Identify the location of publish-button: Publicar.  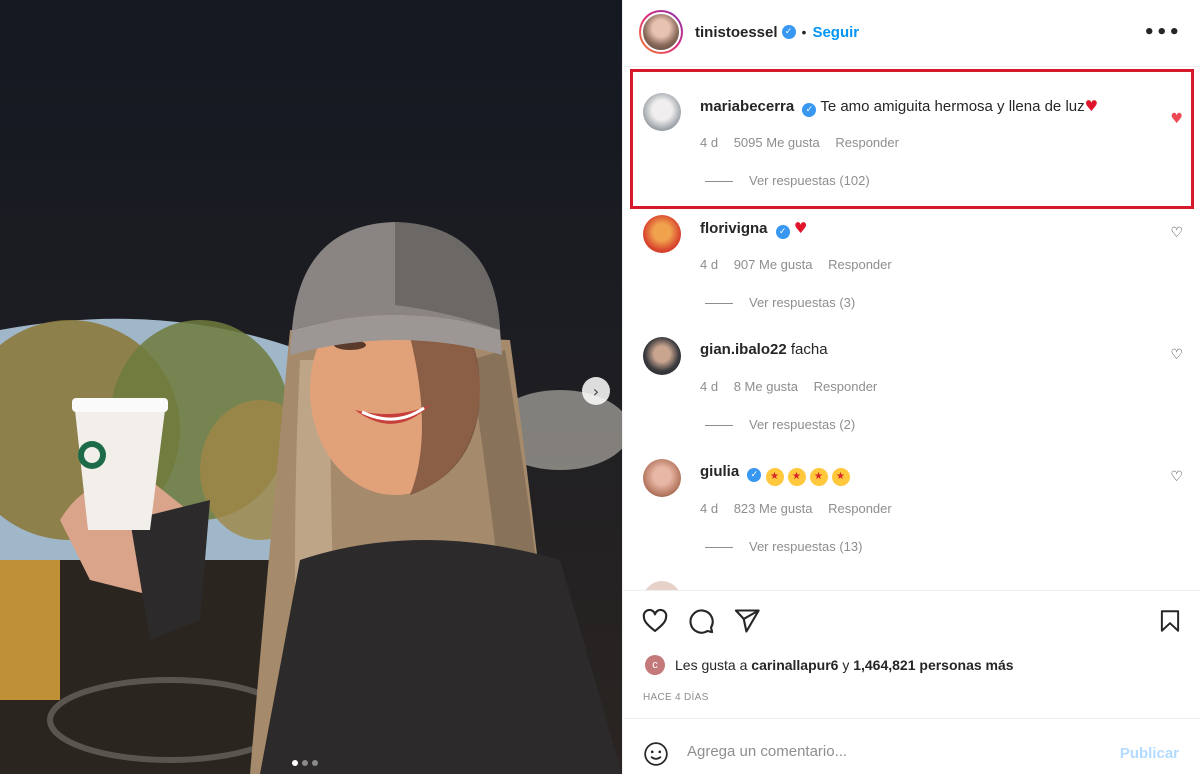
(1149, 753).